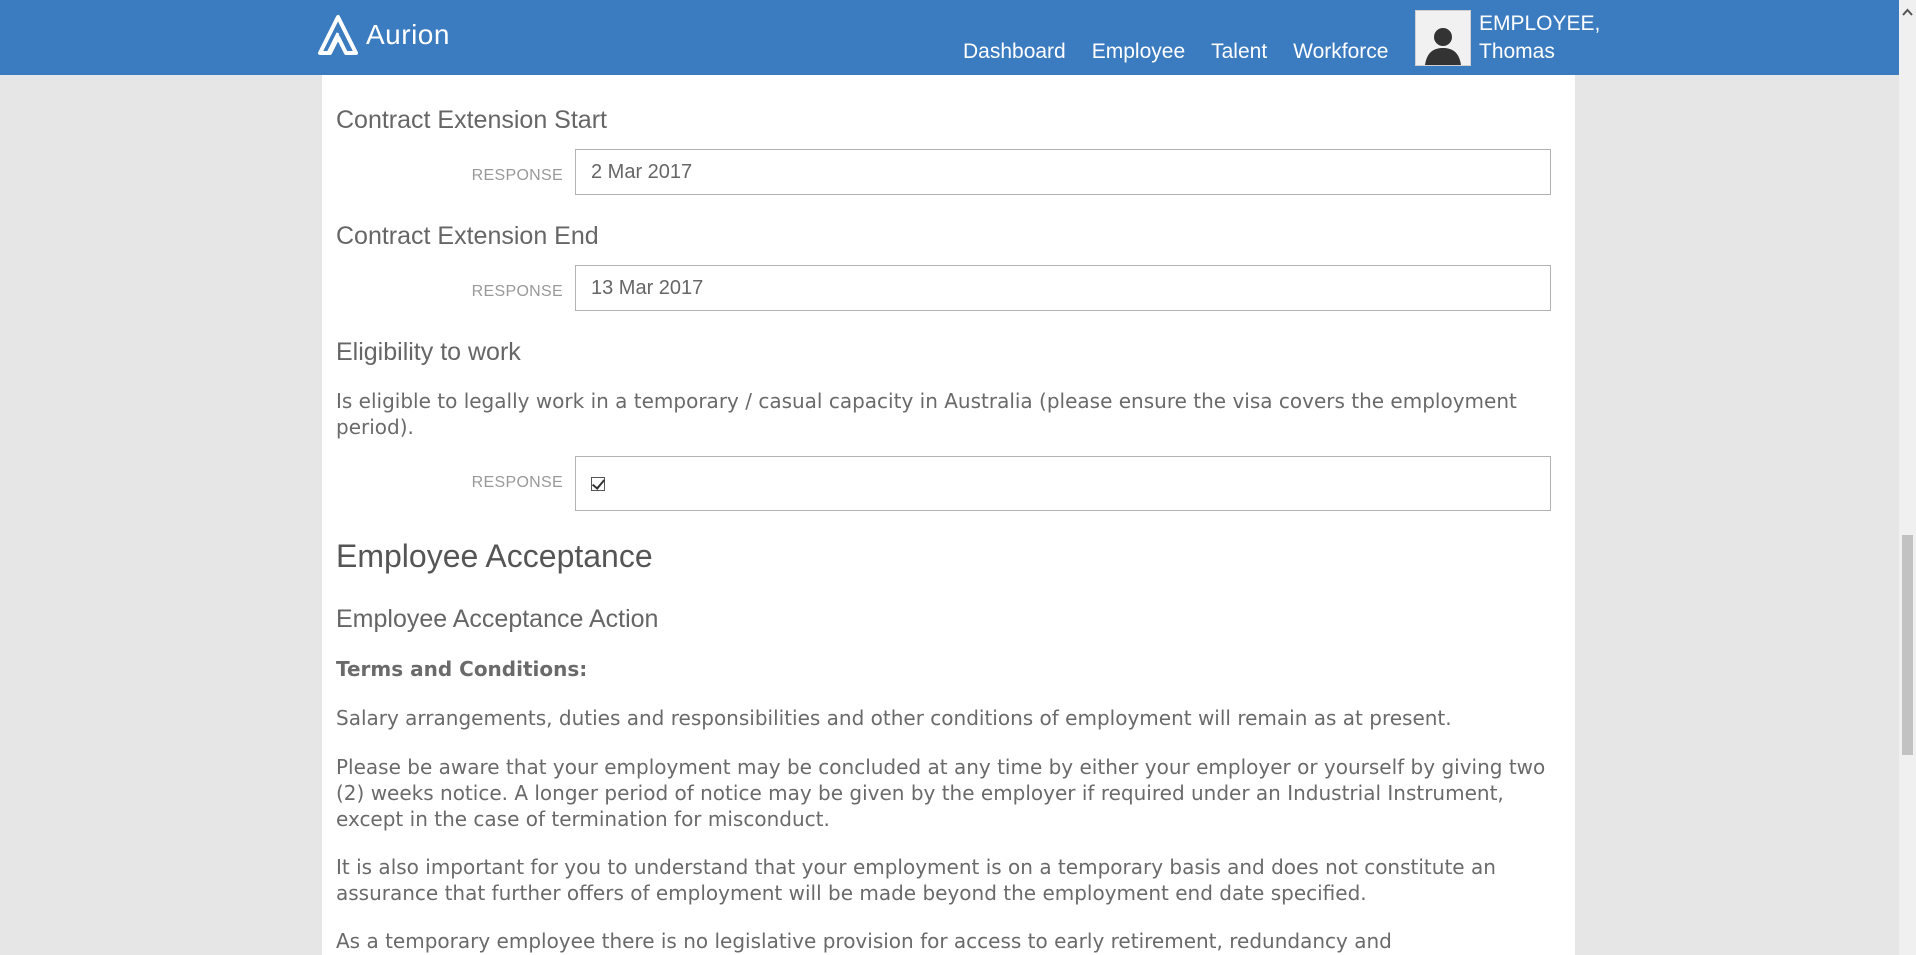 The image size is (1916, 955). I want to click on main-nav: Dashboard Employee Talent Workforce, so click(1175, 52).